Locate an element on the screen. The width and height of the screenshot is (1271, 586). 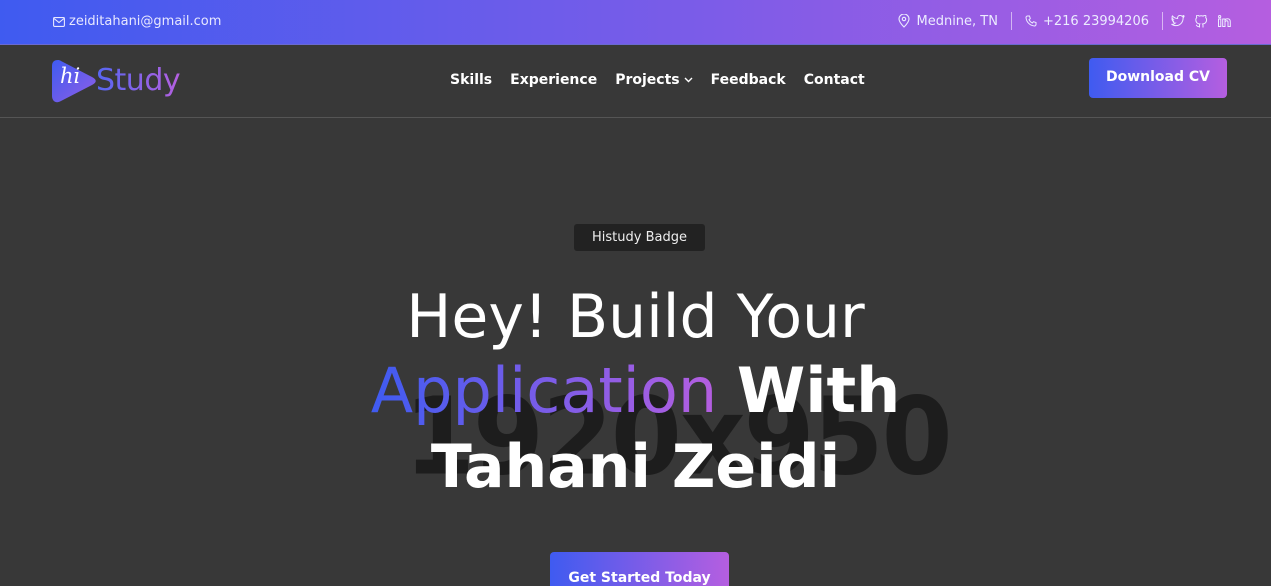
linkedin-icon is located at coordinates (1224, 21).